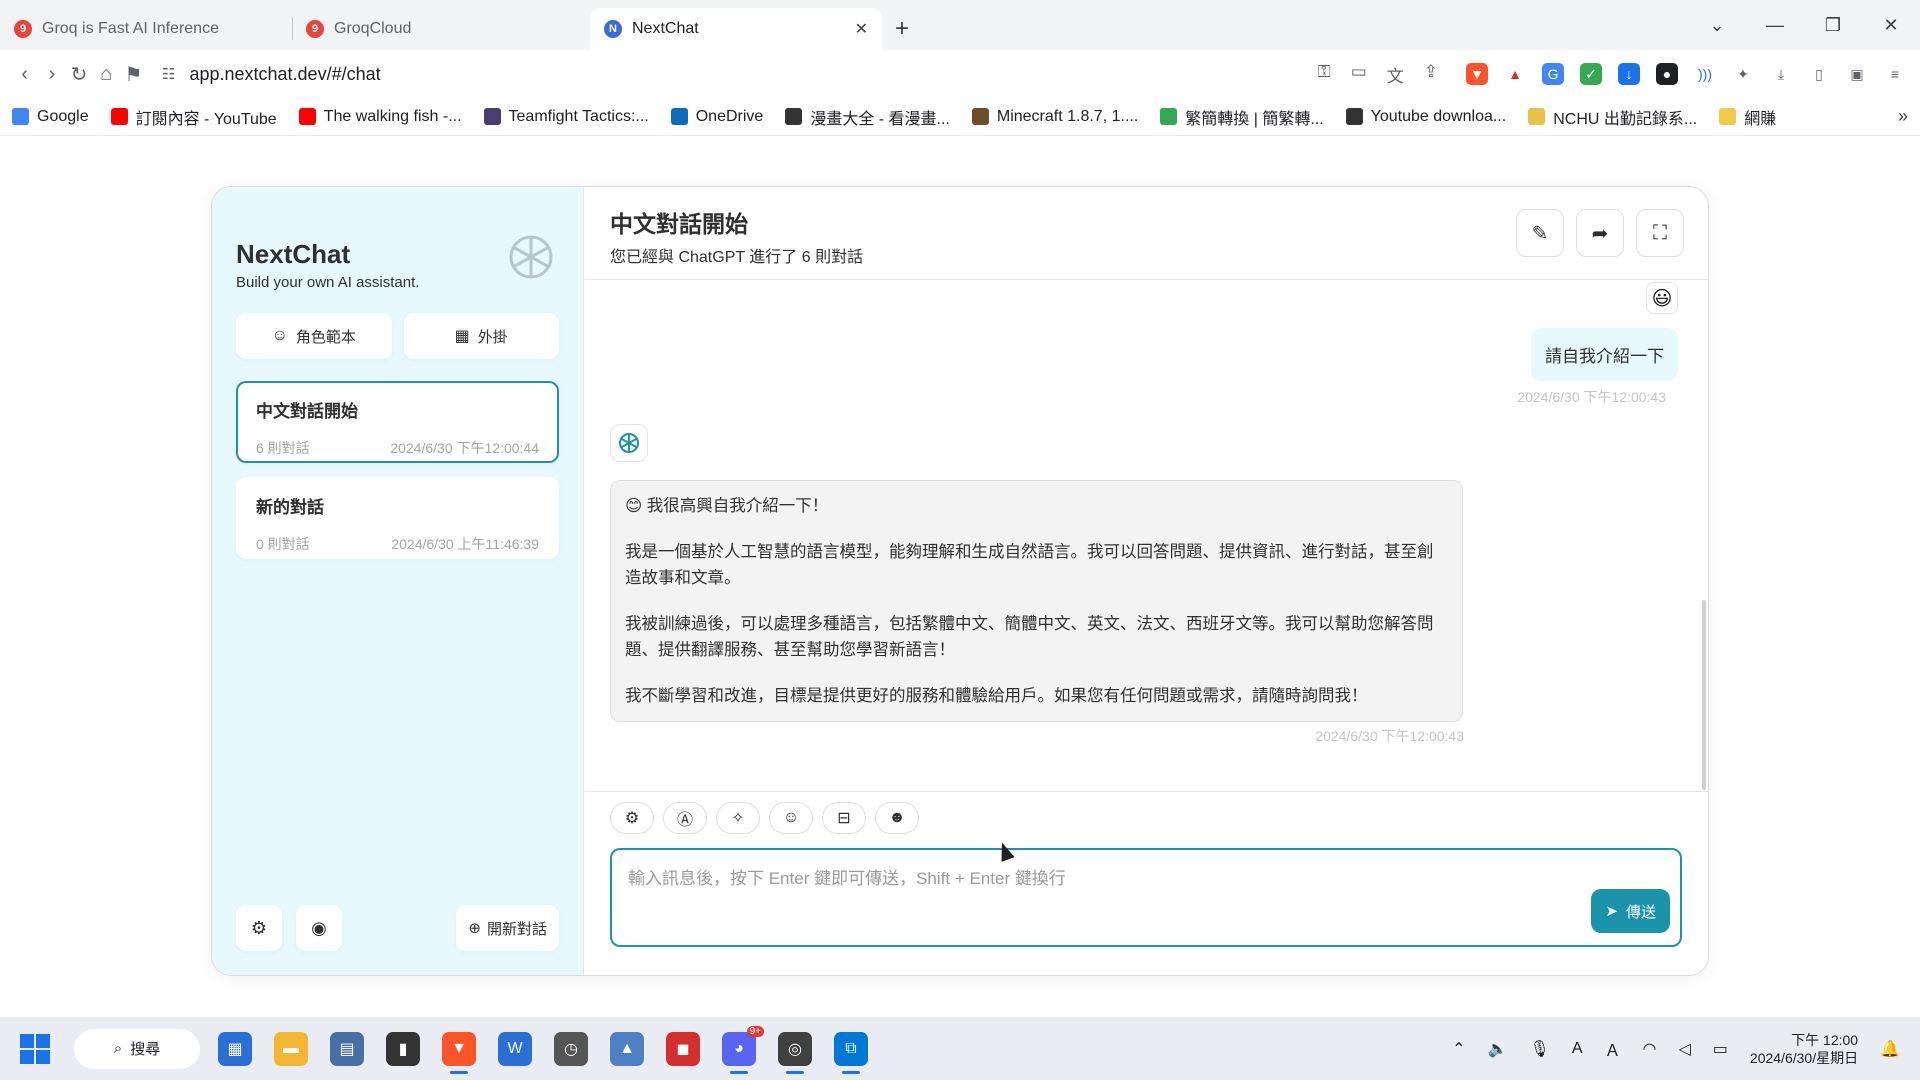 The image size is (1920, 1080). Describe the element at coordinates (1600, 233) in the screenshot. I see `share-chat-button: ➦` at that location.